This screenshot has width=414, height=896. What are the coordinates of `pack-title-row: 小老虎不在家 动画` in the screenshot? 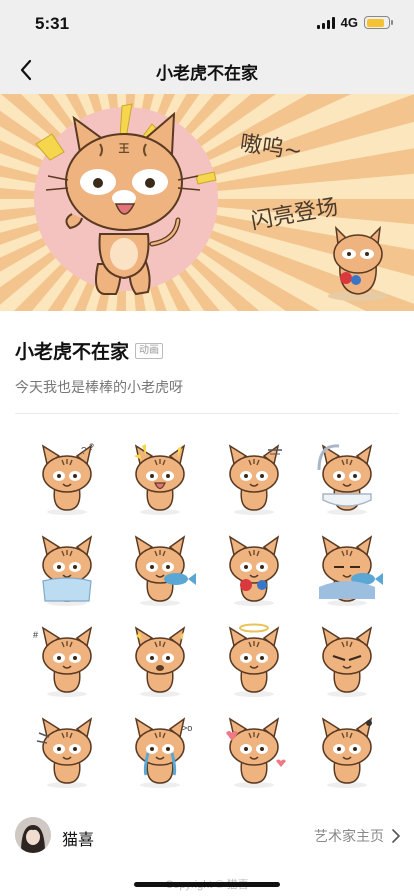 It's located at (89, 350).